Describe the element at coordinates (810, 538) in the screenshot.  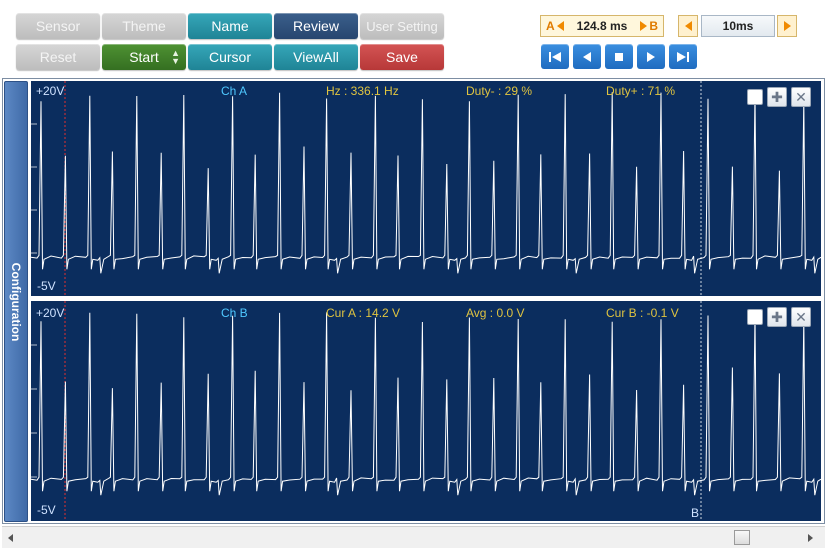
I see `scroll-right-icon` at that location.